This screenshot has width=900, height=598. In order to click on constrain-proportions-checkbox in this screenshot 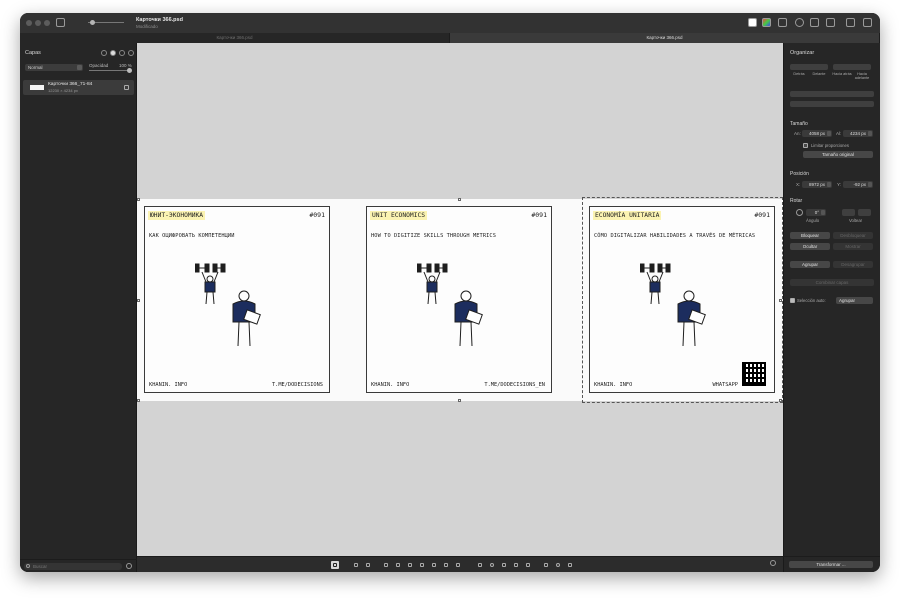, I will do `click(805, 145)`.